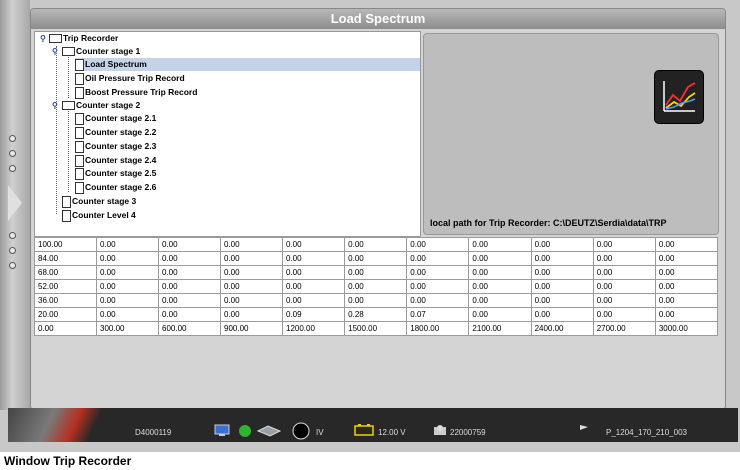 Image resolution: width=740 pixels, height=470 pixels. What do you see at coordinates (115, 187) in the screenshot?
I see `tree-node-stage-2-6: Counter stage 2.6` at bounding box center [115, 187].